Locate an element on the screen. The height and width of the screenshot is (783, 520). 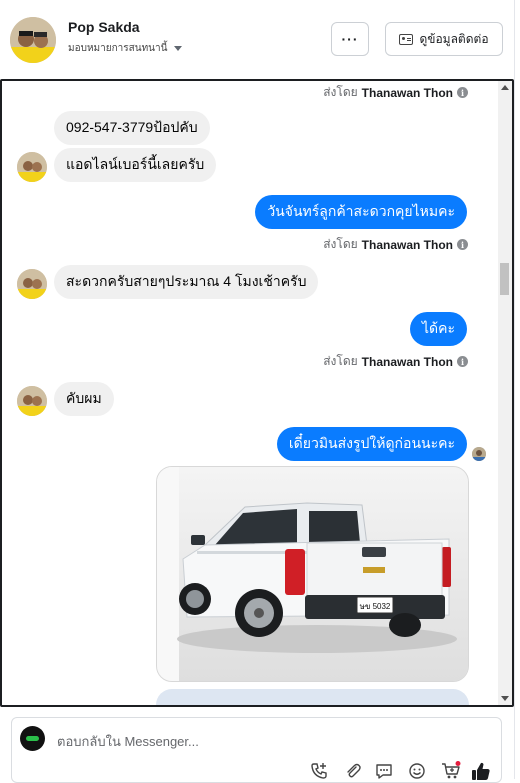
view-contact-info-label: ดูข้อมูลติดต่อ is located at coordinates (454, 38).